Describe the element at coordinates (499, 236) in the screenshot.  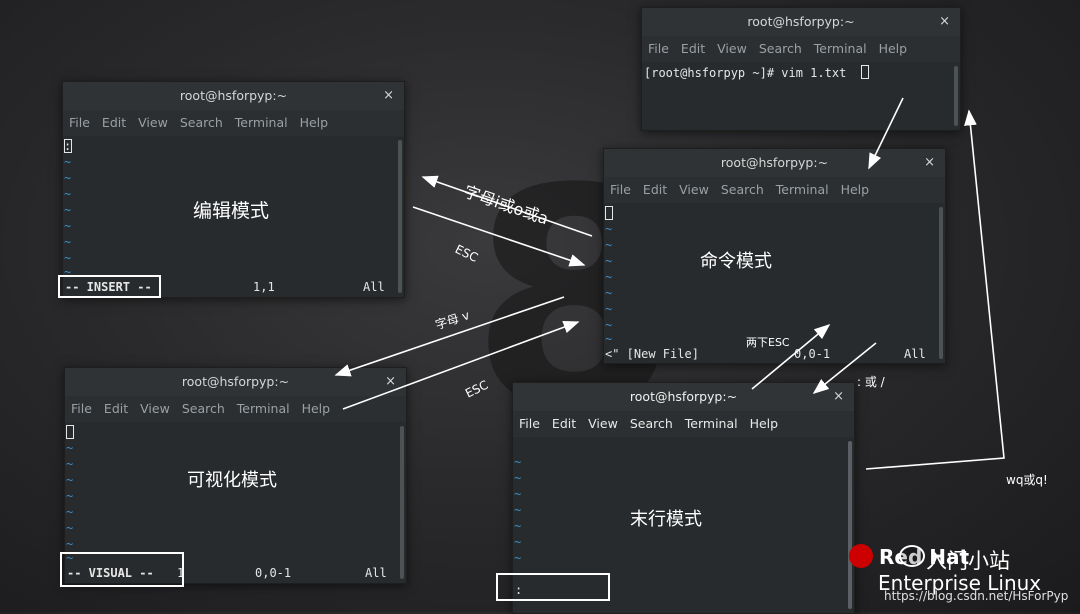
I see `arrow-insert-to-command` at that location.